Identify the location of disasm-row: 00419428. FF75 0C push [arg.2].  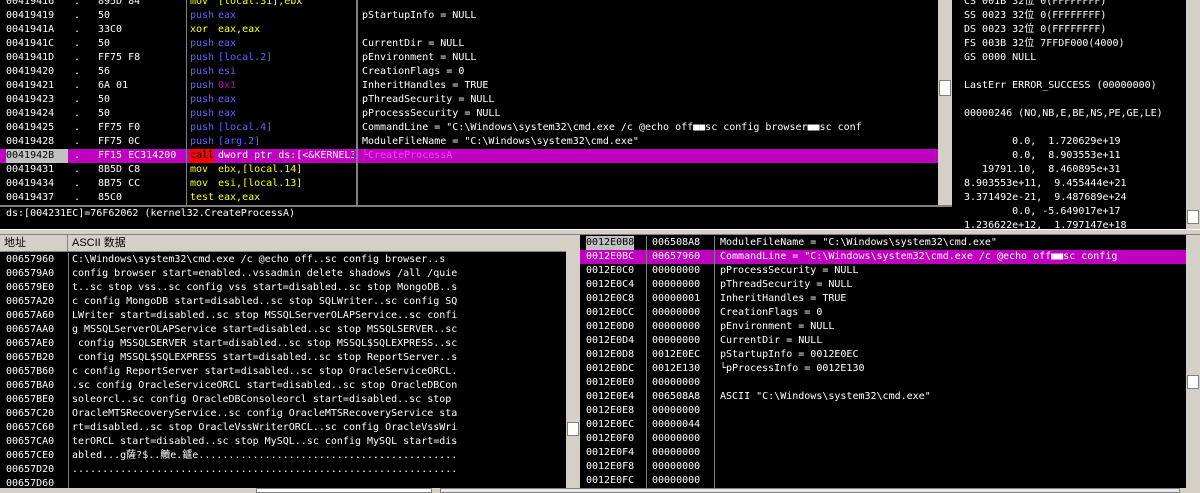
(178, 142).